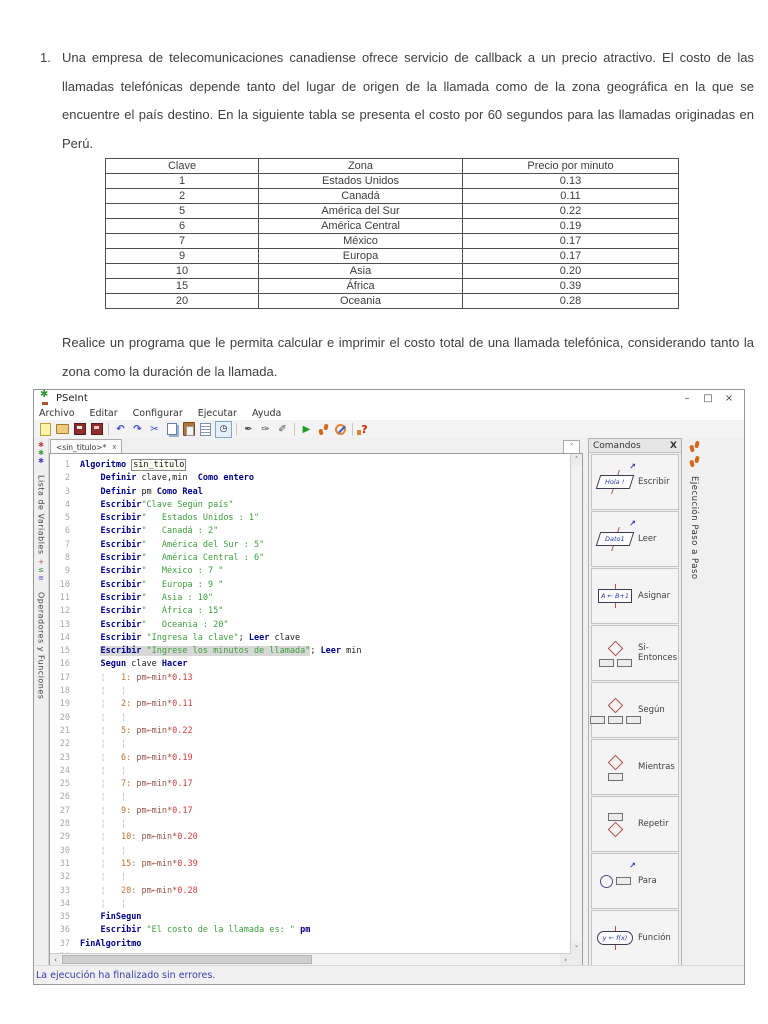 This screenshot has width=768, height=1024. I want to click on function-pill-icon: y ← f(x), so click(615, 938).